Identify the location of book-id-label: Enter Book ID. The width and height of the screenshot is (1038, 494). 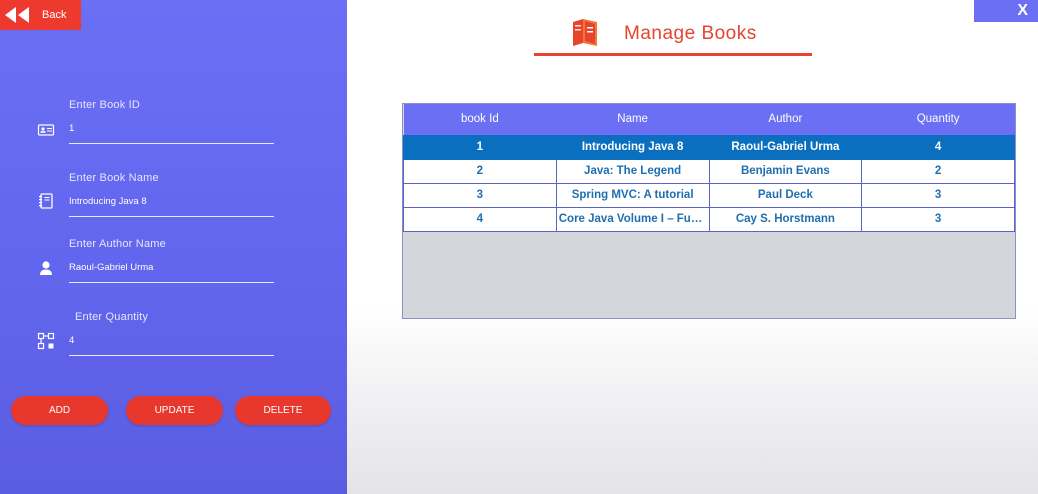
(105, 105).